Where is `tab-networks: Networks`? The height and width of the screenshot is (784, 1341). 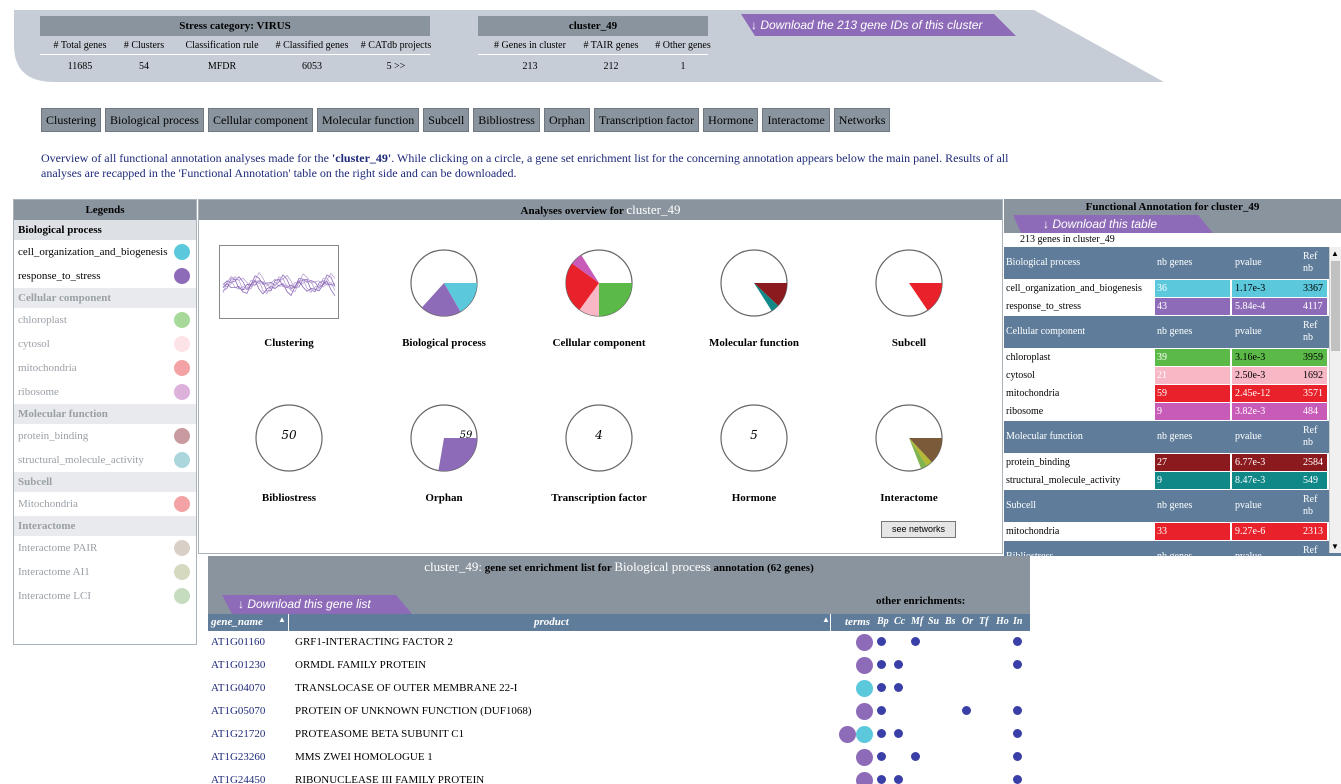
tab-networks: Networks is located at coordinates (862, 120).